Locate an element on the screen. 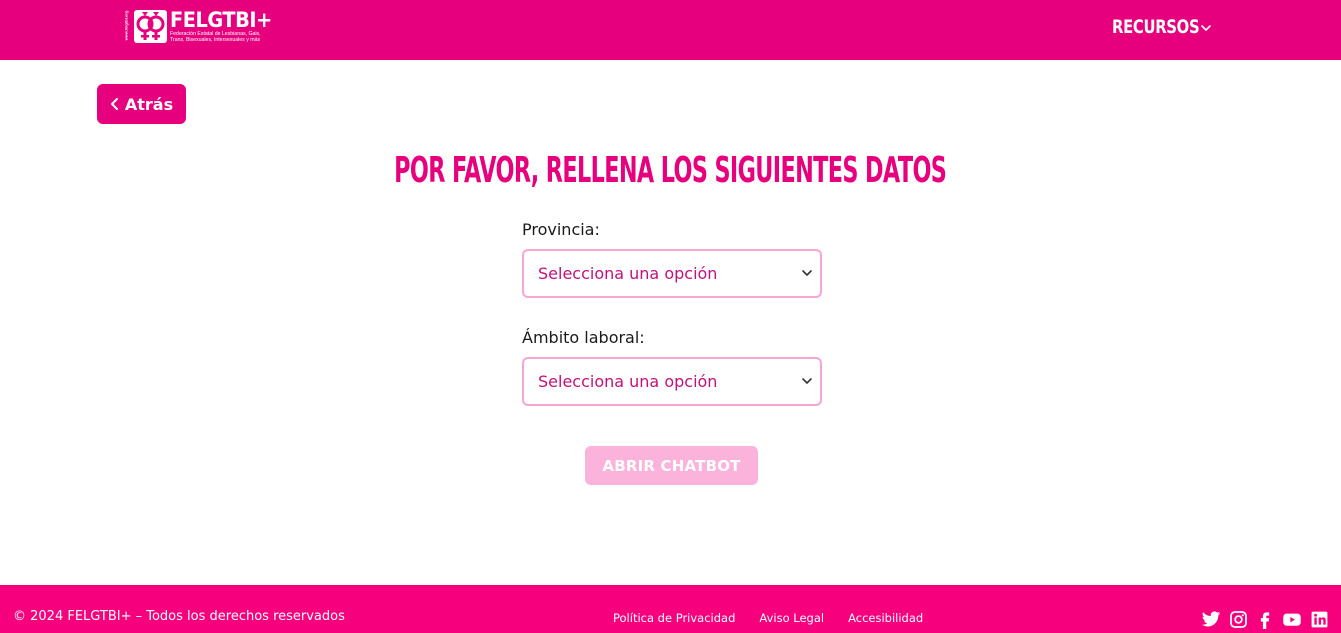 Image resolution: width=1341 pixels, height=633 pixels. logo-side-text: www.felgtbi.org is located at coordinates (126, 25).